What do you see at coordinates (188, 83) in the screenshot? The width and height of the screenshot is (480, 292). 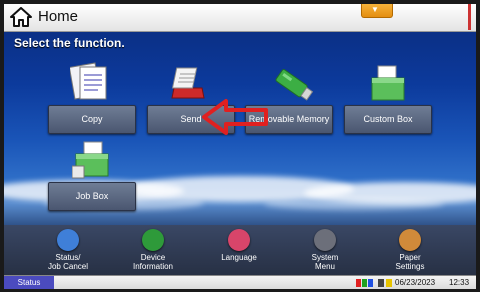 I see `send-icon` at bounding box center [188, 83].